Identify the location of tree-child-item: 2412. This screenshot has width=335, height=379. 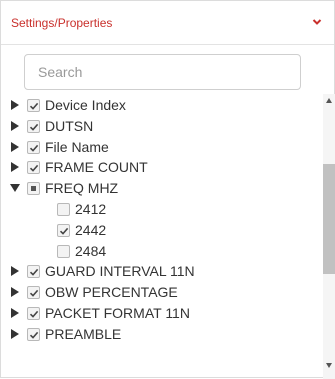
(162, 209).